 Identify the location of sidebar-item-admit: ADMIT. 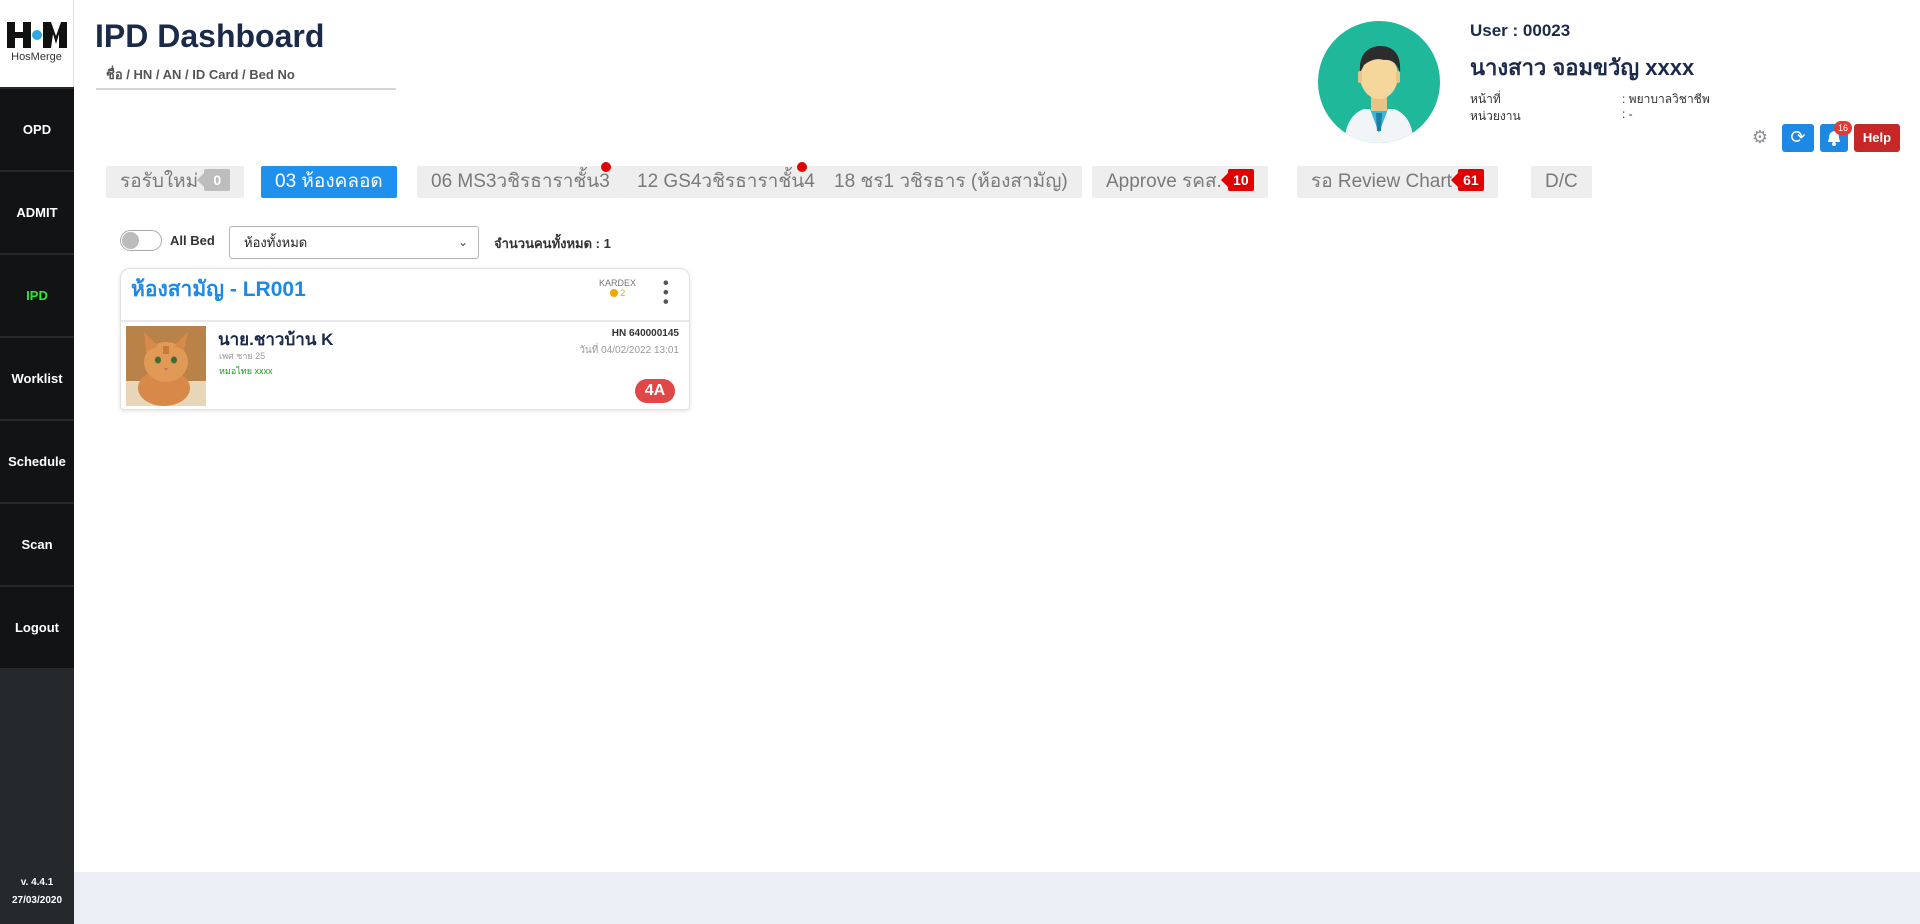
(37, 212).